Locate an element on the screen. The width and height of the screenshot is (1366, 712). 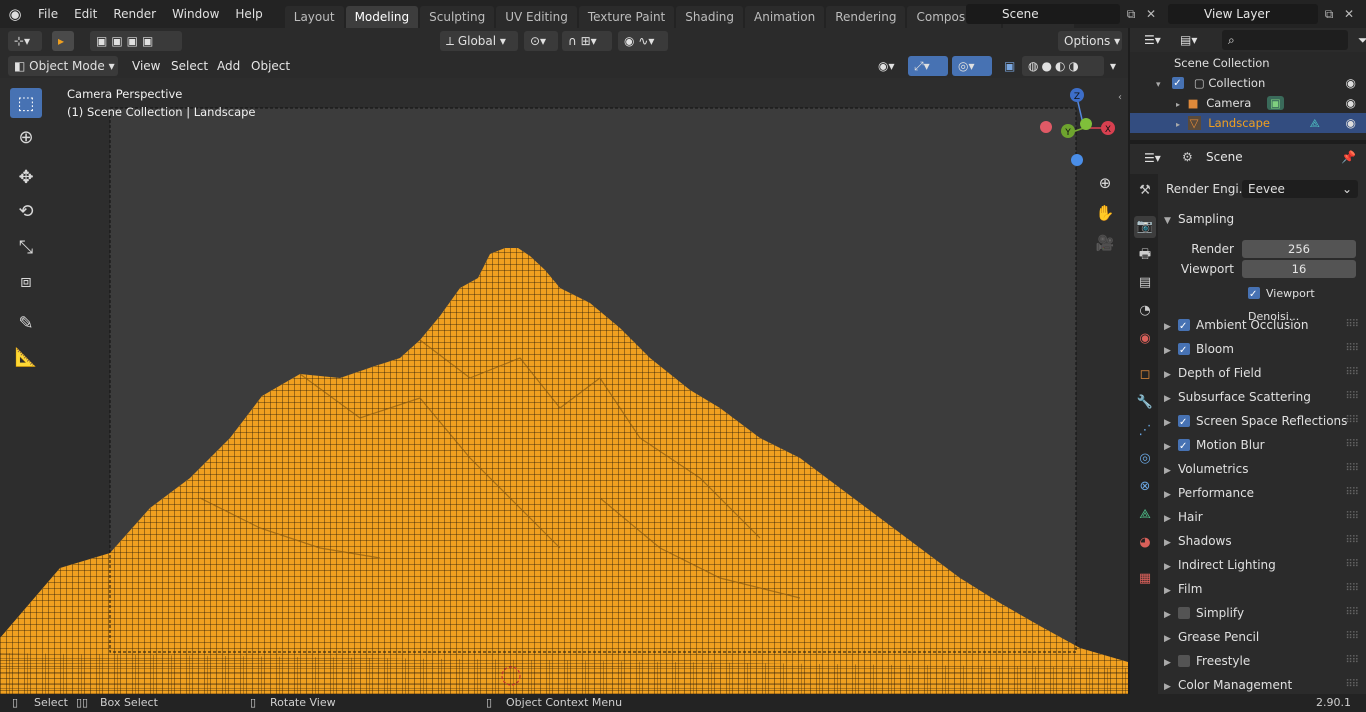
render-panel-header: ▶ Freestyle ⠿⠿ is located at coordinates (1262, 661).